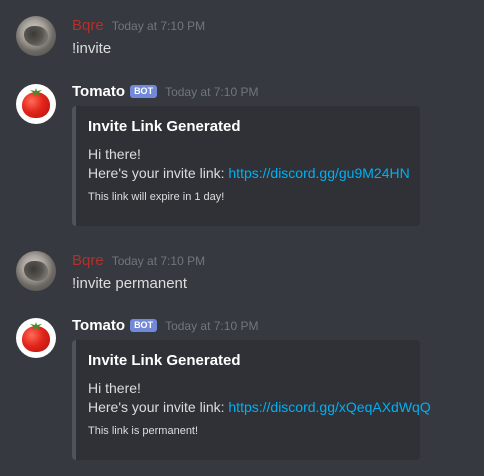 The height and width of the screenshot is (476, 484). I want to click on message-text: !invite permanent, so click(130, 283).